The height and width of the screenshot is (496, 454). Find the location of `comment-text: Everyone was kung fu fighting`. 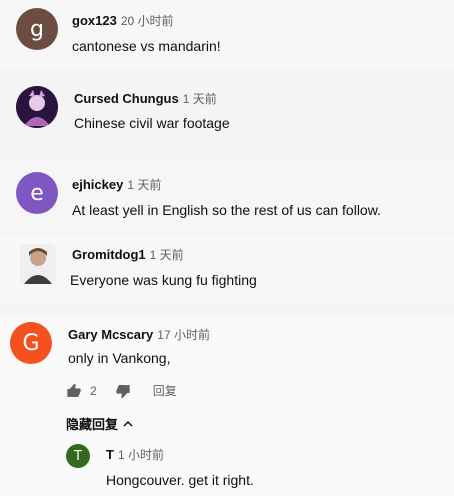

comment-text: Everyone was kung fu fighting is located at coordinates (163, 280).